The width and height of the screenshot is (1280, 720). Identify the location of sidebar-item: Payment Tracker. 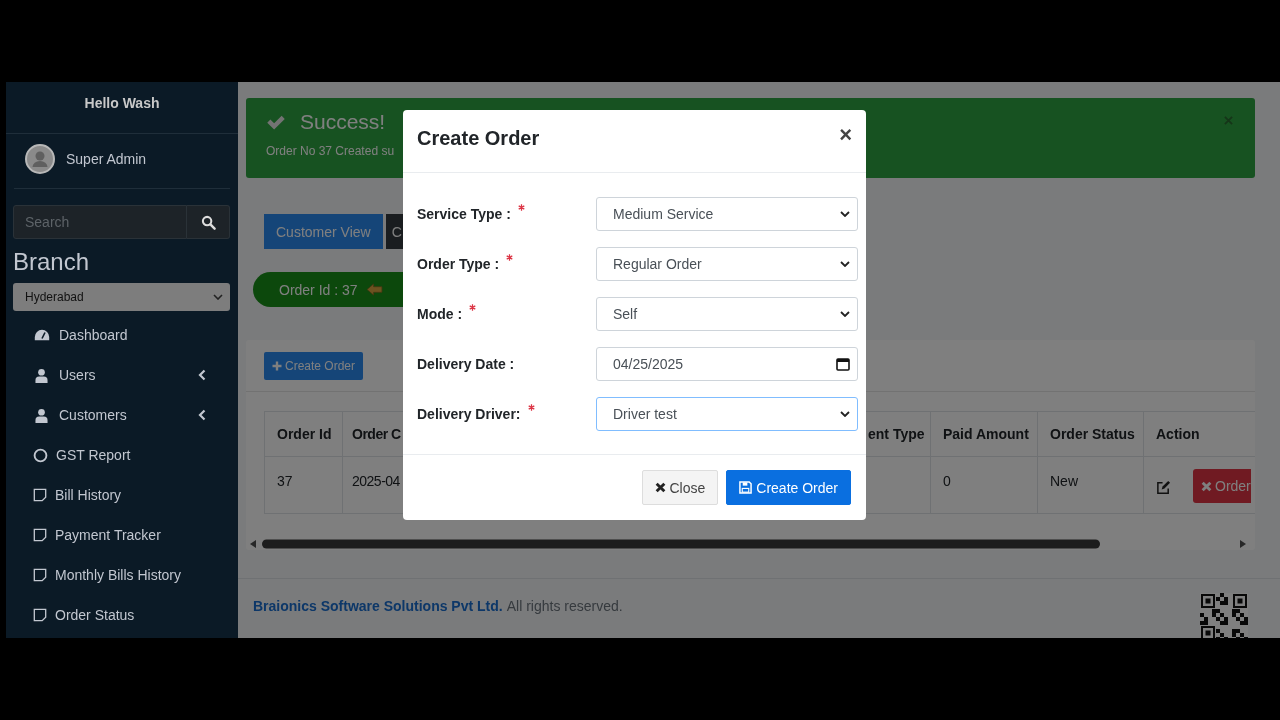
(122, 535).